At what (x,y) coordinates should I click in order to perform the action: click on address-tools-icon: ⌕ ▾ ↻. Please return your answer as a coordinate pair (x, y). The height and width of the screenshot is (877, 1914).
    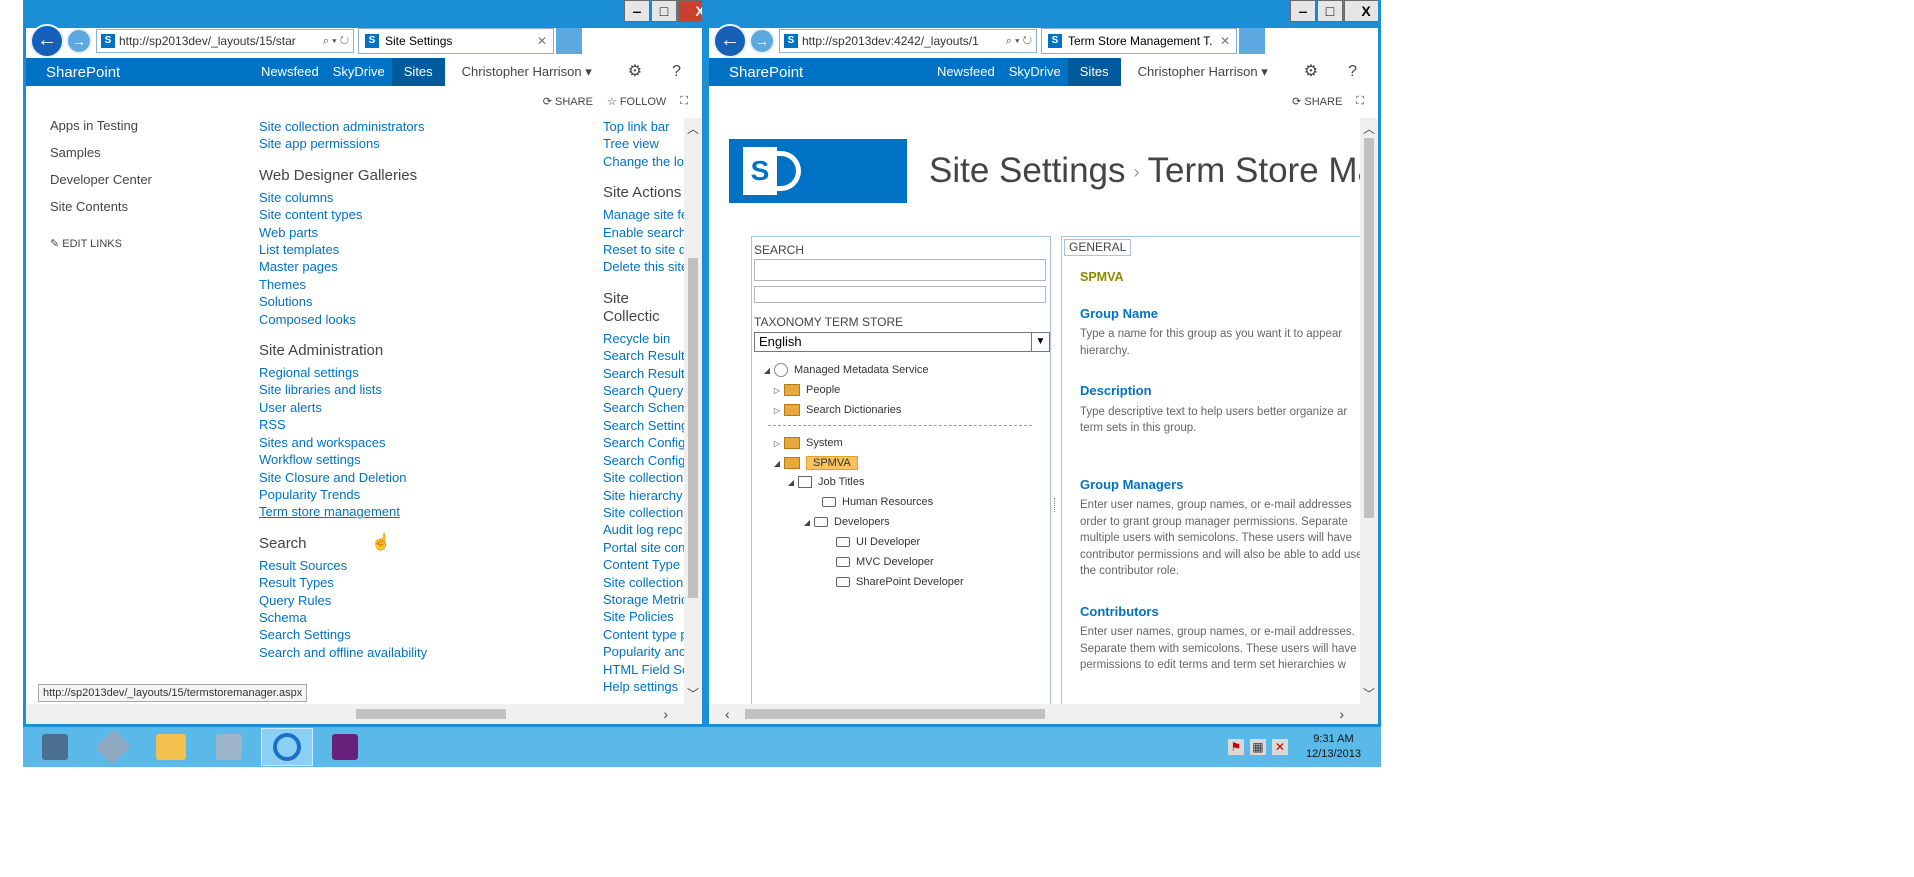
    Looking at the image, I should click on (336, 41).